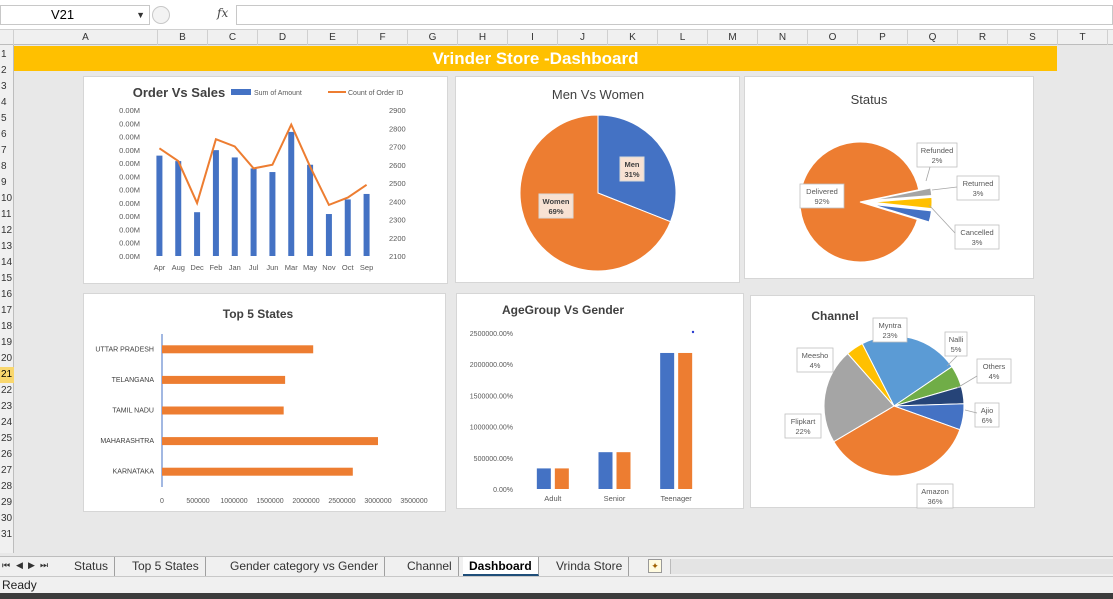 The height and width of the screenshot is (599, 1113). What do you see at coordinates (633, 37) in the screenshot?
I see `column-header-k: K` at bounding box center [633, 37].